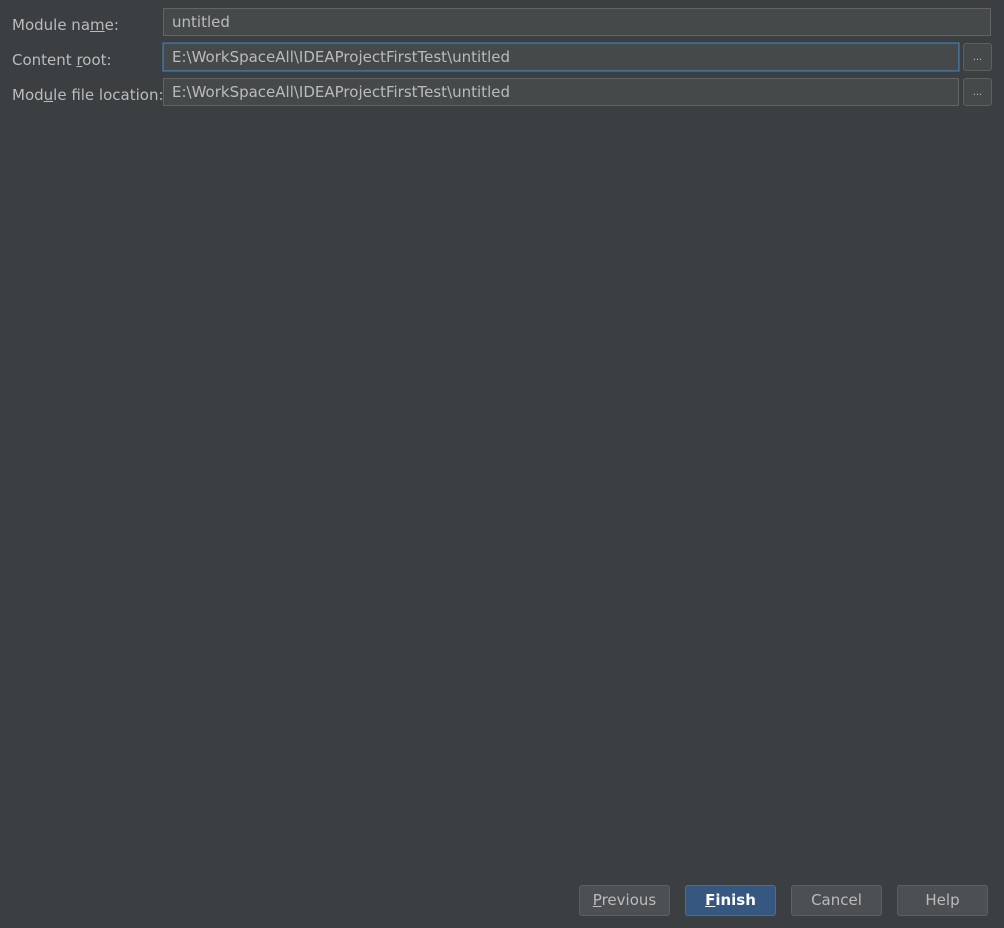 Image resolution: width=1004 pixels, height=928 pixels. Describe the element at coordinates (561, 92) in the screenshot. I see `module-file-location-input` at that location.